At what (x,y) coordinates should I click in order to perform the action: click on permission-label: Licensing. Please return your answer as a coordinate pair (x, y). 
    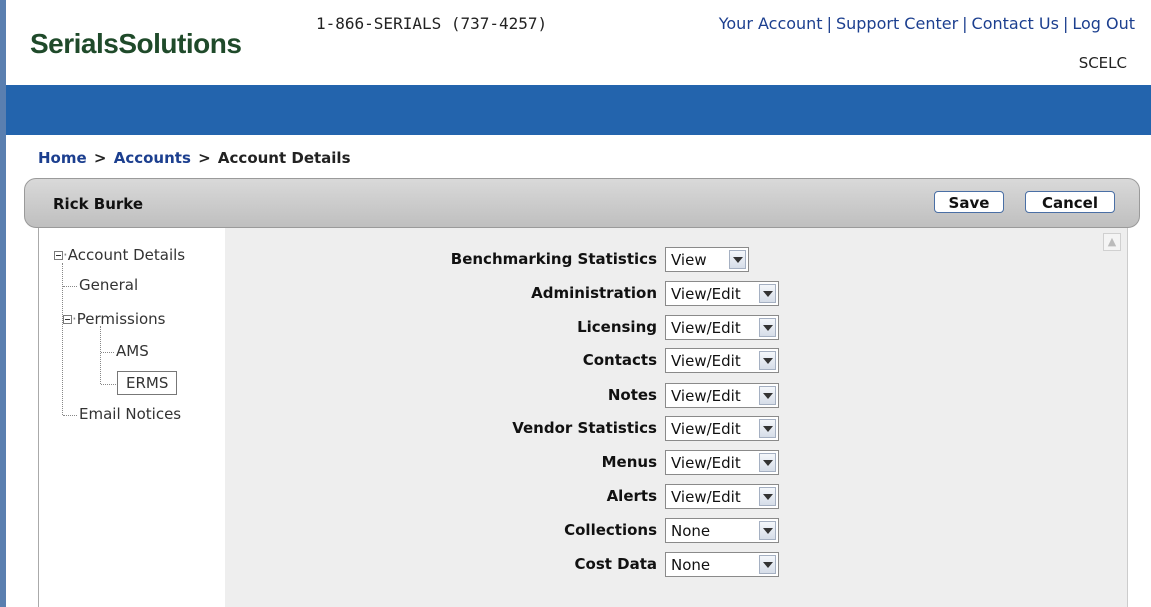
    Looking at the image, I should click on (617, 327).